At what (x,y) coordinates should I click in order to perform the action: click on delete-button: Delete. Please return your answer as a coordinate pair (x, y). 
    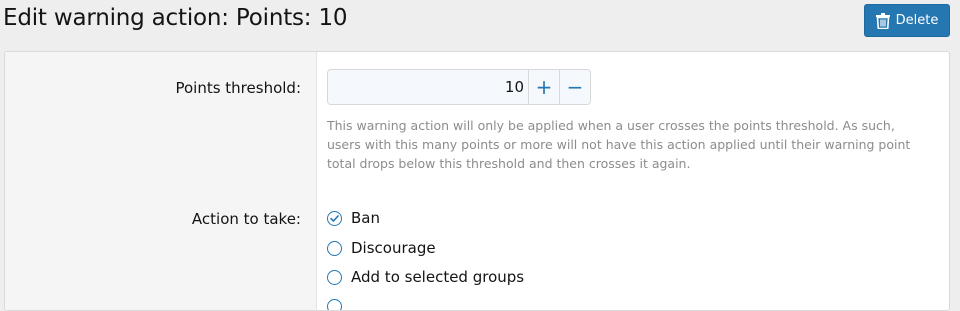
    Looking at the image, I should click on (907, 20).